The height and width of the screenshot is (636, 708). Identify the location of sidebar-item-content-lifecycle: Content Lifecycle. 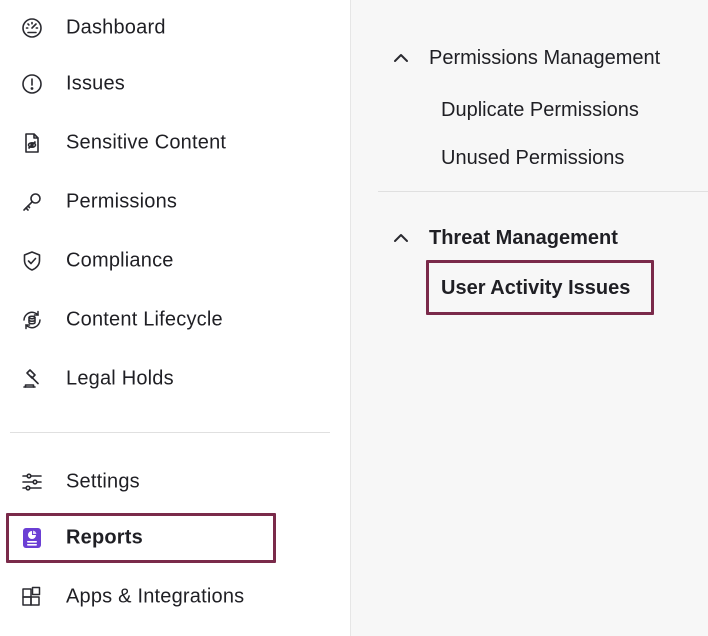
(175, 320).